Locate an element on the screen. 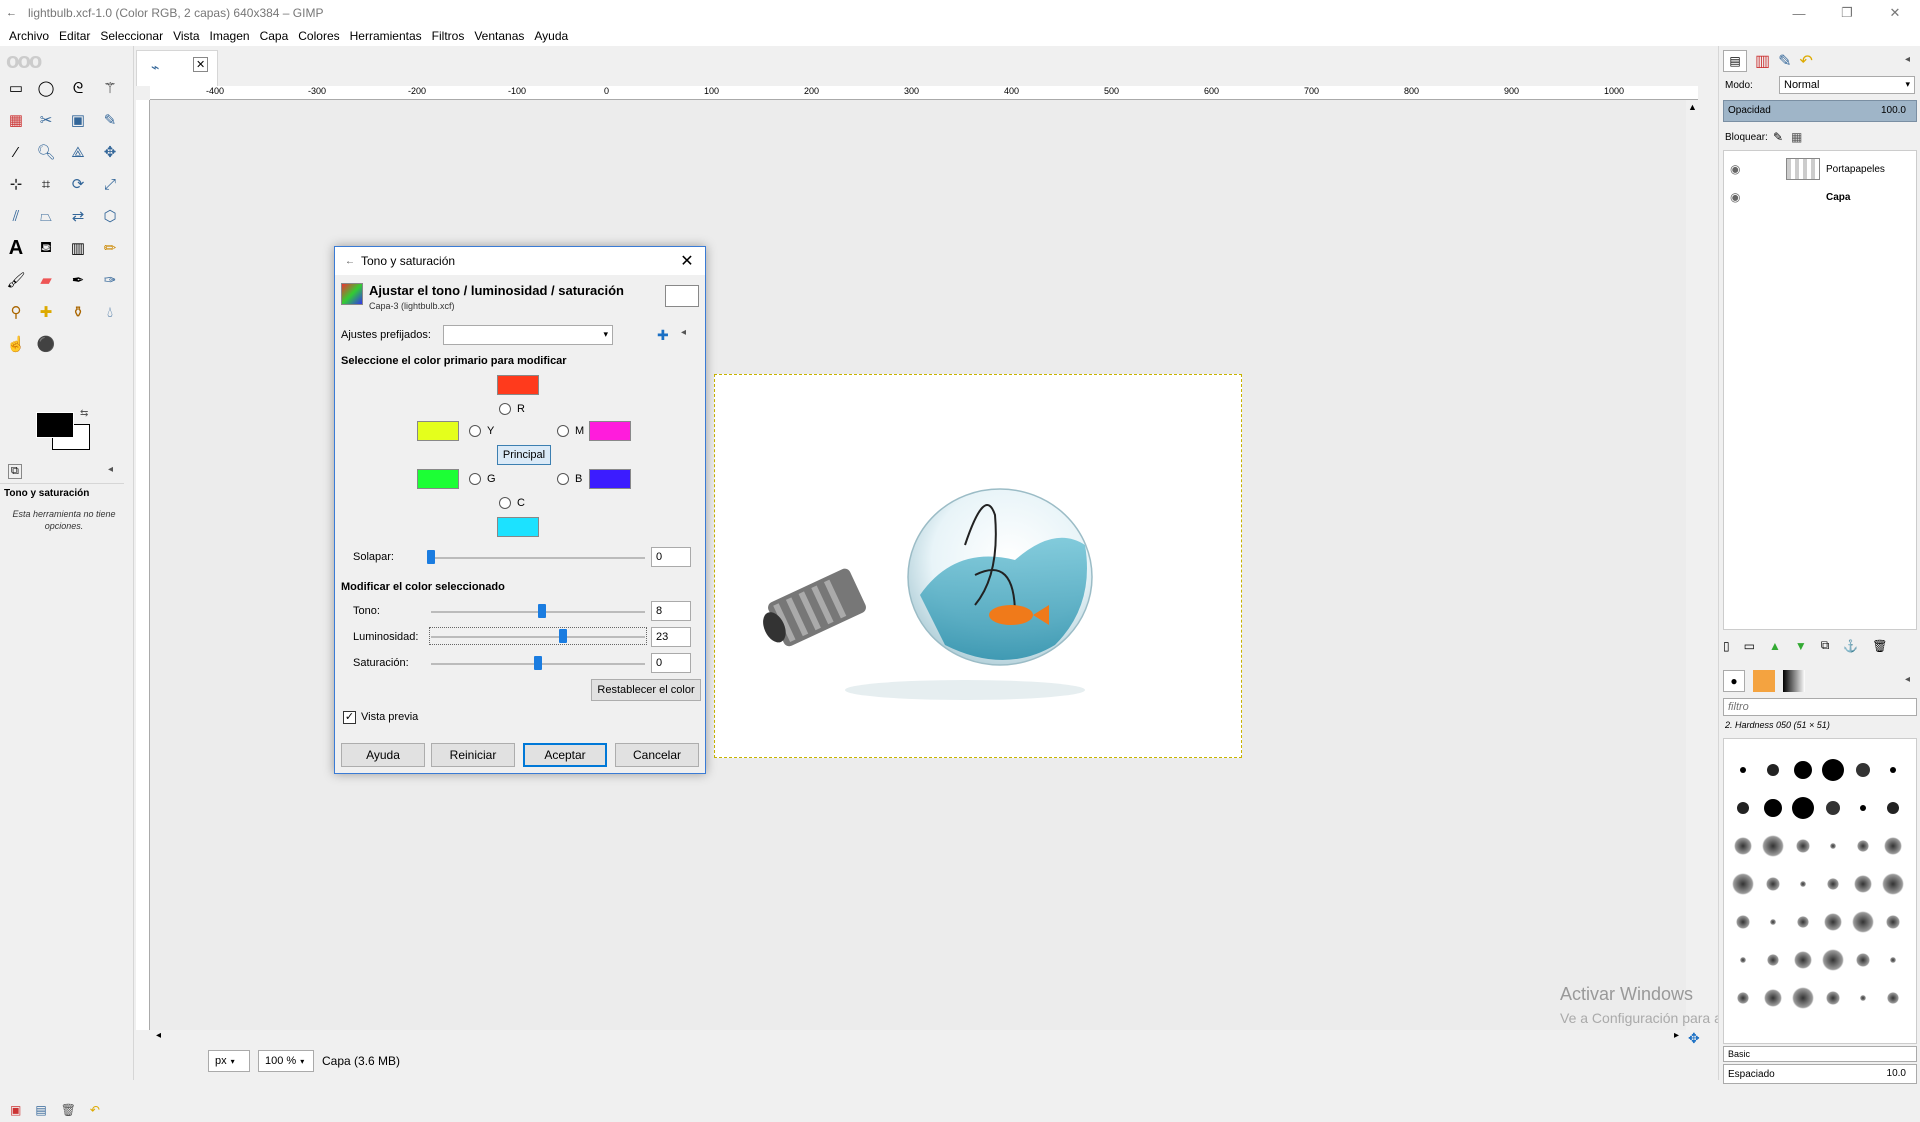 The width and height of the screenshot is (1920, 1122). zoom-icon: 🔍︎ is located at coordinates (46, 152).